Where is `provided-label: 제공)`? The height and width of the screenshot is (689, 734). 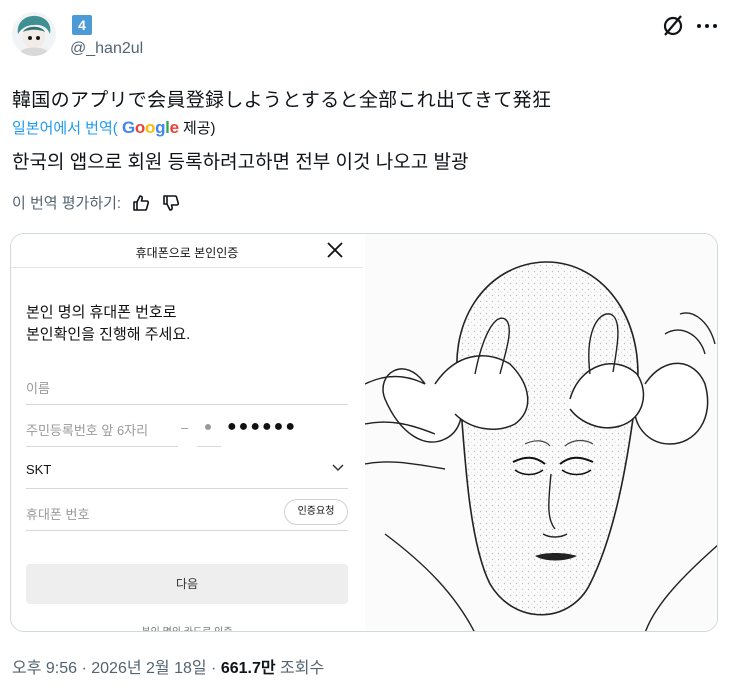 provided-label: 제공) is located at coordinates (199, 128).